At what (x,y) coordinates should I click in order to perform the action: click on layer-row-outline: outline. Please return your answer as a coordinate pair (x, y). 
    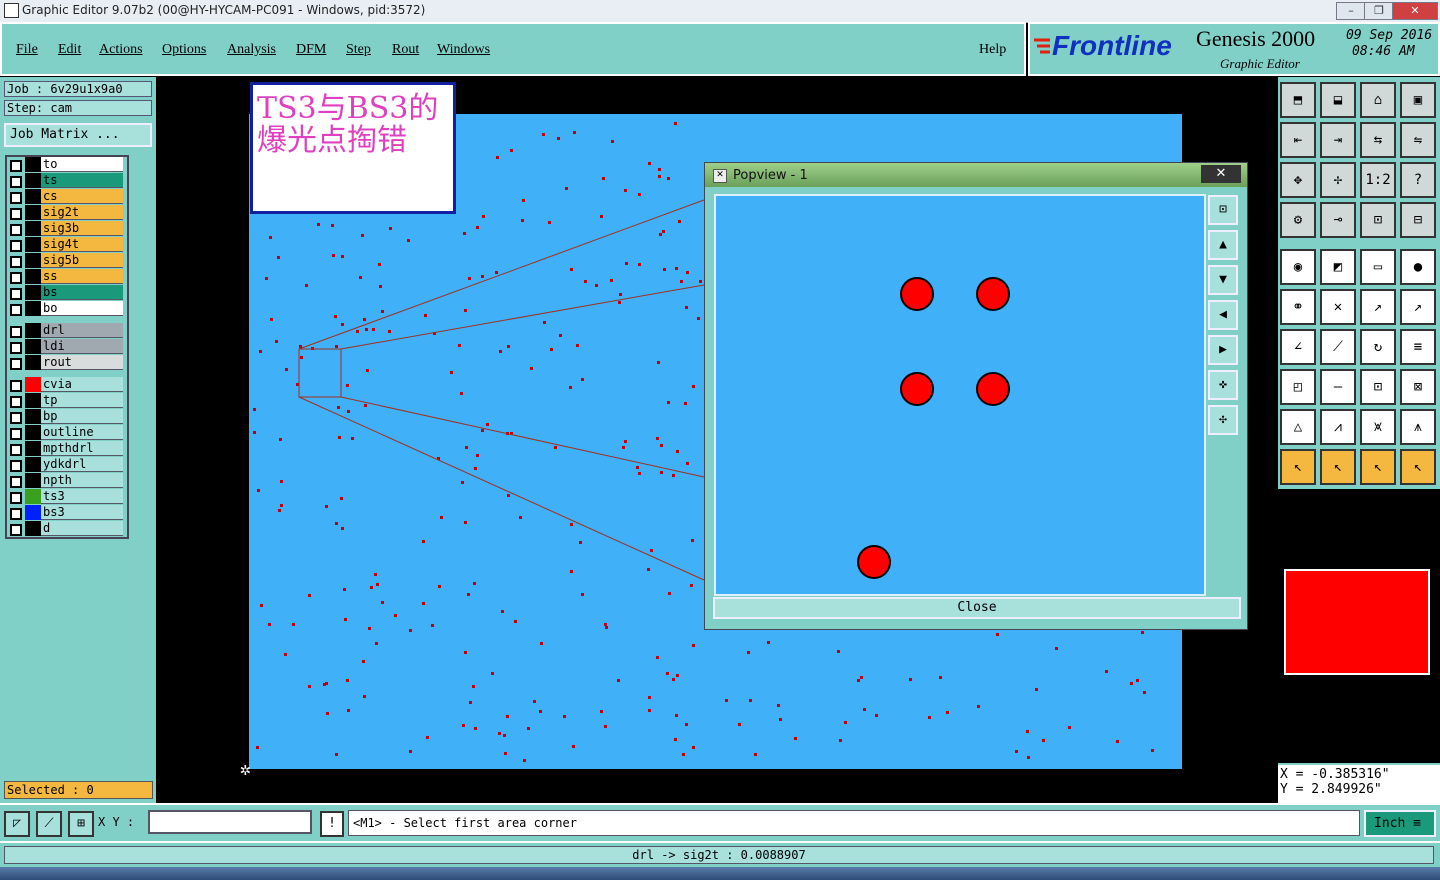
    Looking at the image, I should click on (67, 433).